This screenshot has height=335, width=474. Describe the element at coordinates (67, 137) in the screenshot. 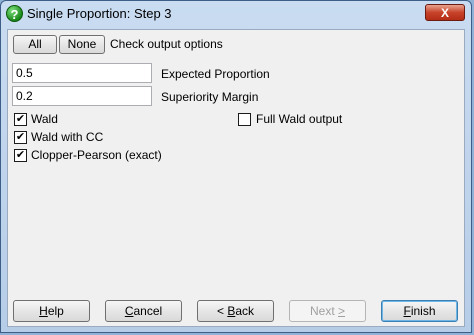

I see `wald-with-cc-label: Wald with CC` at that location.